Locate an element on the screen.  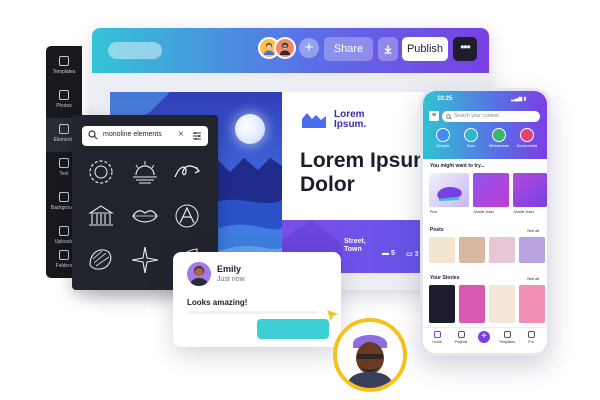
mobile-search-input: Search your content is located at coordinates (491, 116).